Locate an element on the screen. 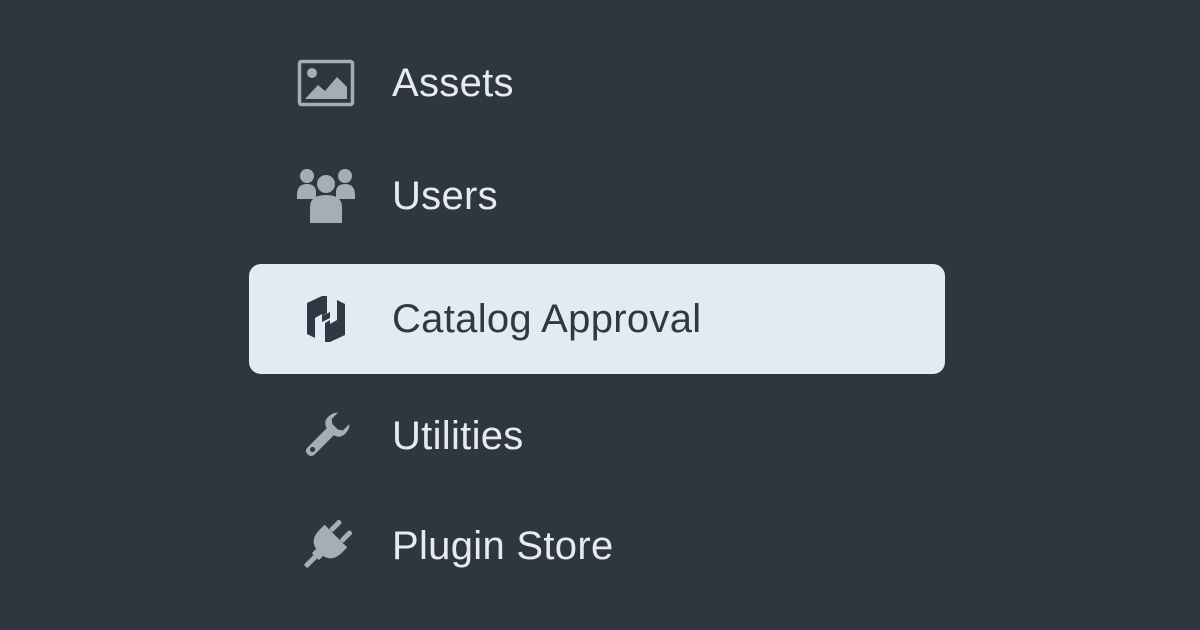 This screenshot has height=630, width=1200. sidebar-item-label: Users is located at coordinates (445, 196).